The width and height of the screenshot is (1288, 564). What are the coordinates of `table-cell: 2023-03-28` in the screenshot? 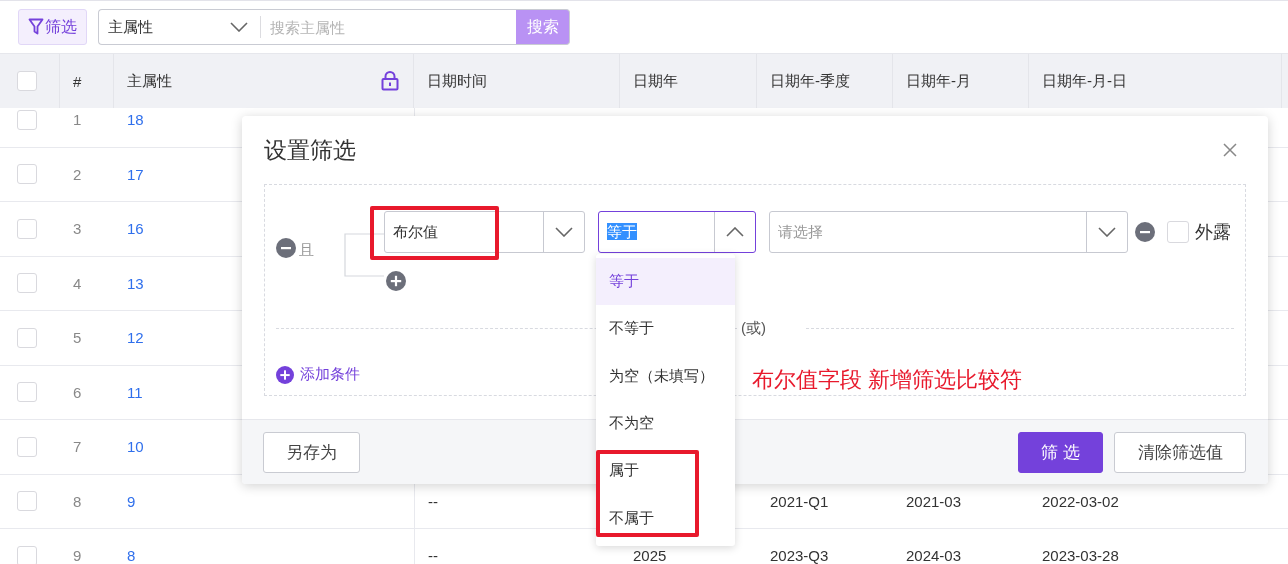 It's located at (1080, 555).